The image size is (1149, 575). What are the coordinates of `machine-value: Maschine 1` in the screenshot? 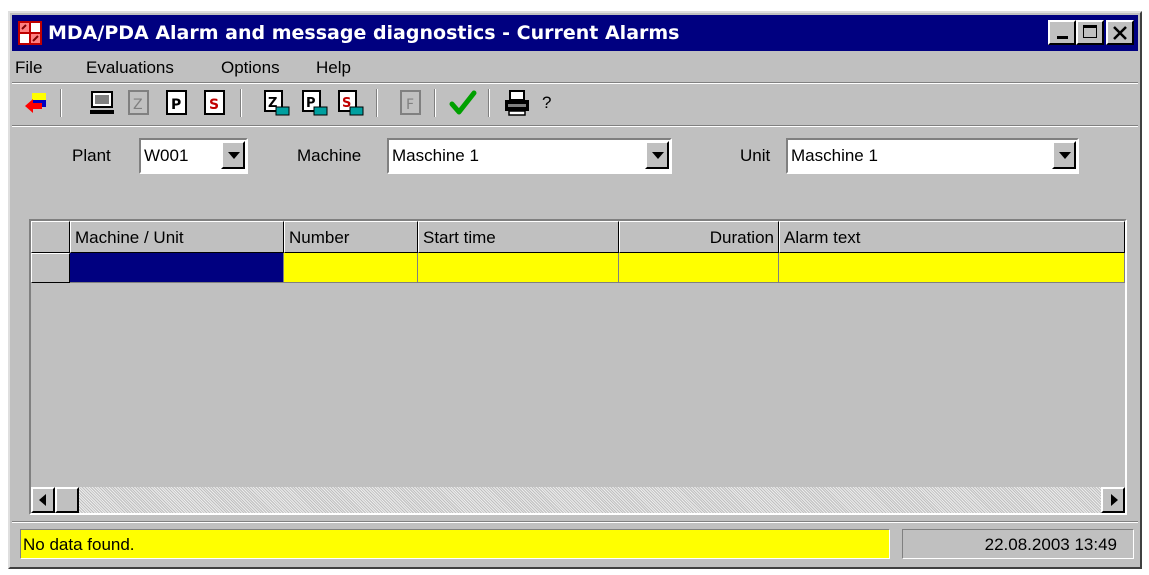 It's located at (435, 155).